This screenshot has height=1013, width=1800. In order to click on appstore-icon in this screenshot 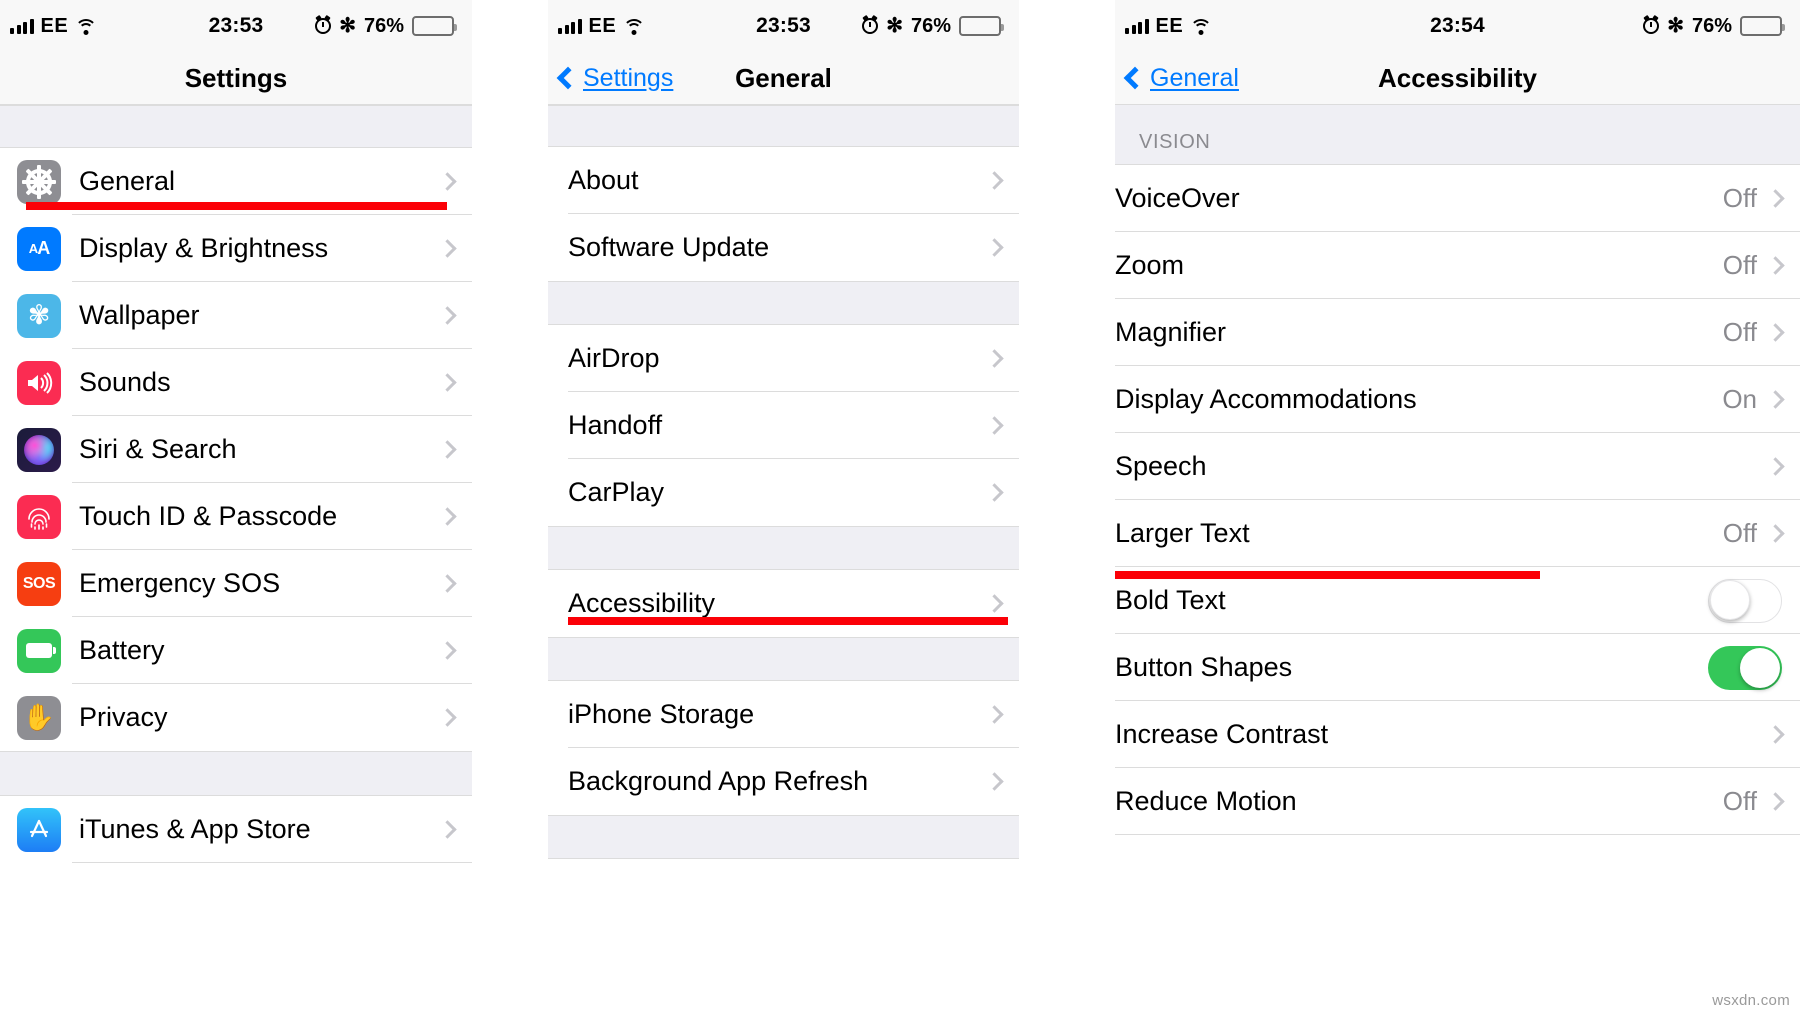, I will do `click(39, 829)`.